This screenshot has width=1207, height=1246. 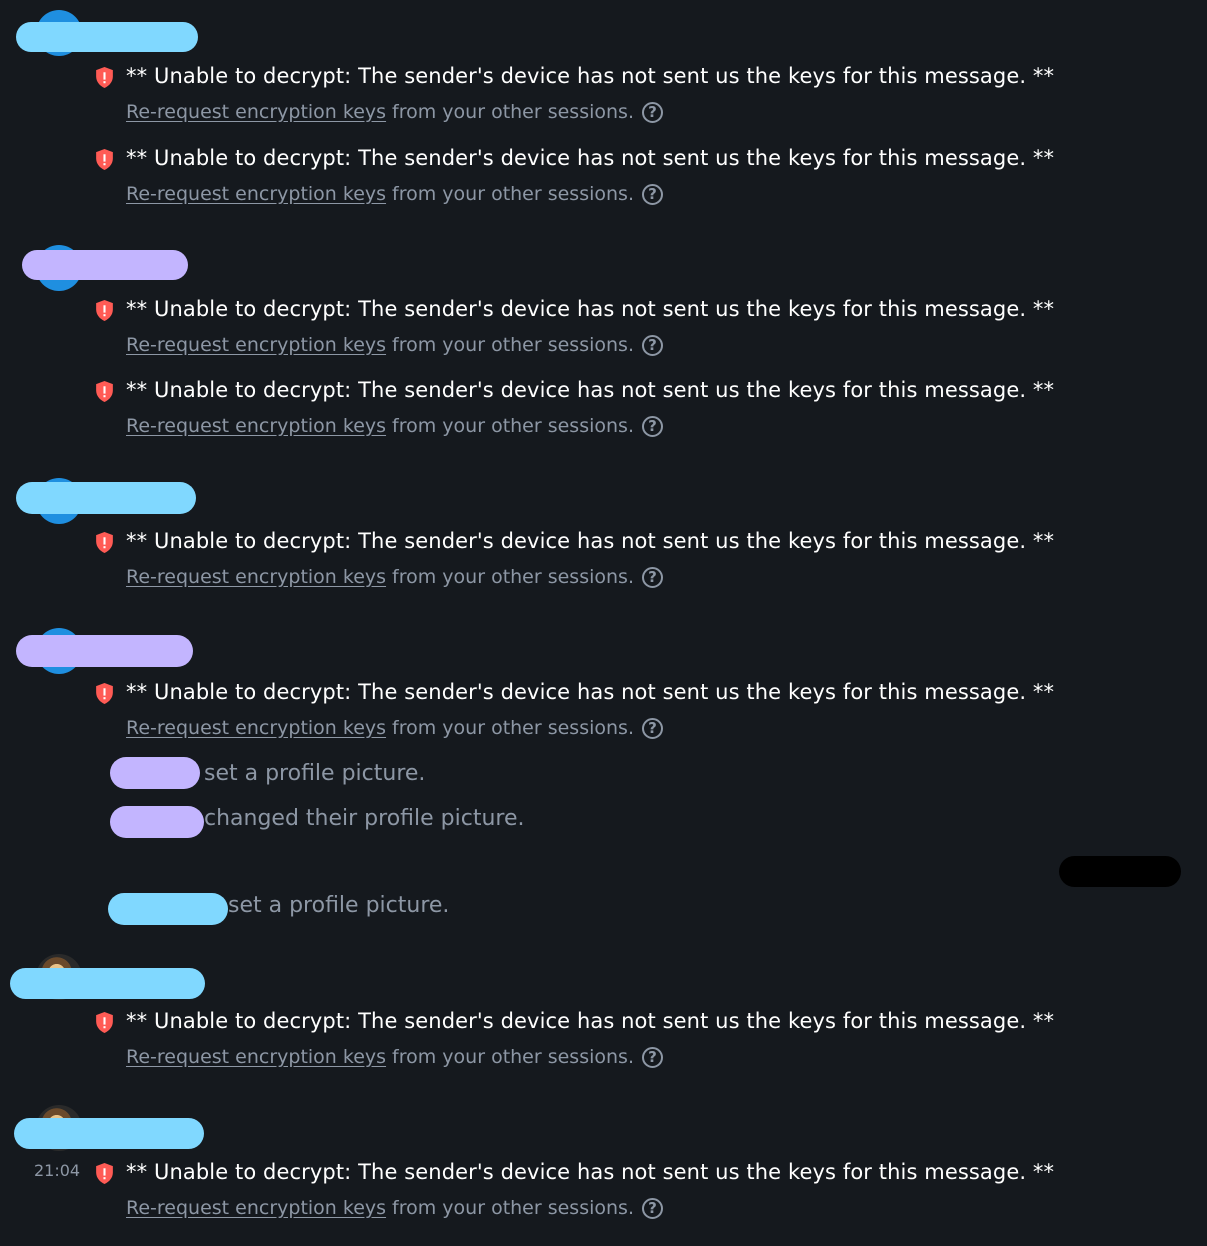 I want to click on redacted-block, so click(x=1120, y=871).